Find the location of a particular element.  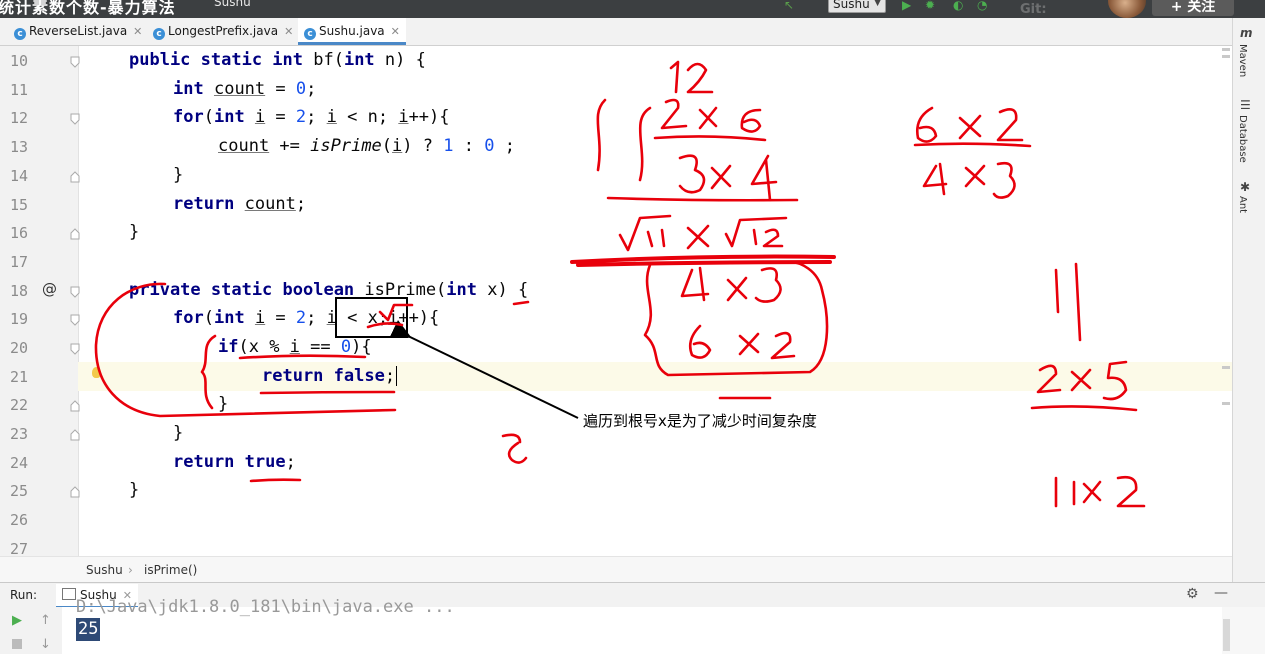

line-number: 24 is located at coordinates (19, 463).